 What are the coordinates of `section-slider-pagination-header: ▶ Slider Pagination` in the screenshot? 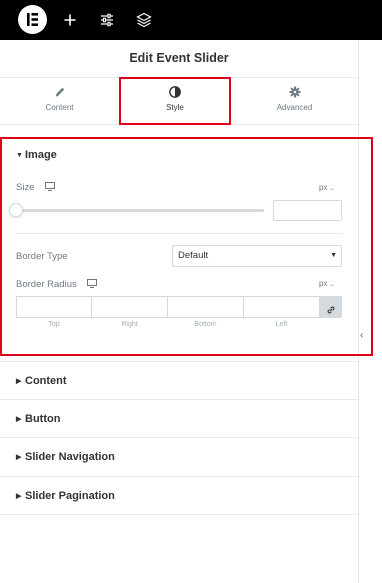 It's located at (65, 496).